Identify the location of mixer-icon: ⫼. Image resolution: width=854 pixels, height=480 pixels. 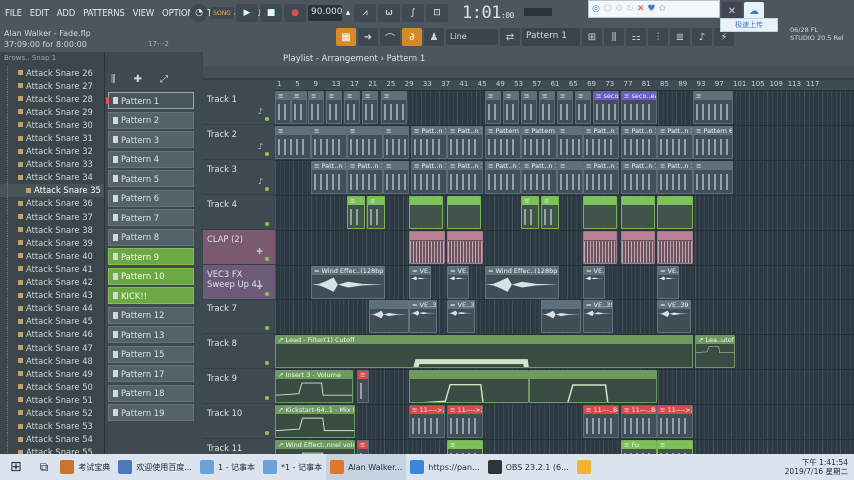
(614, 37).